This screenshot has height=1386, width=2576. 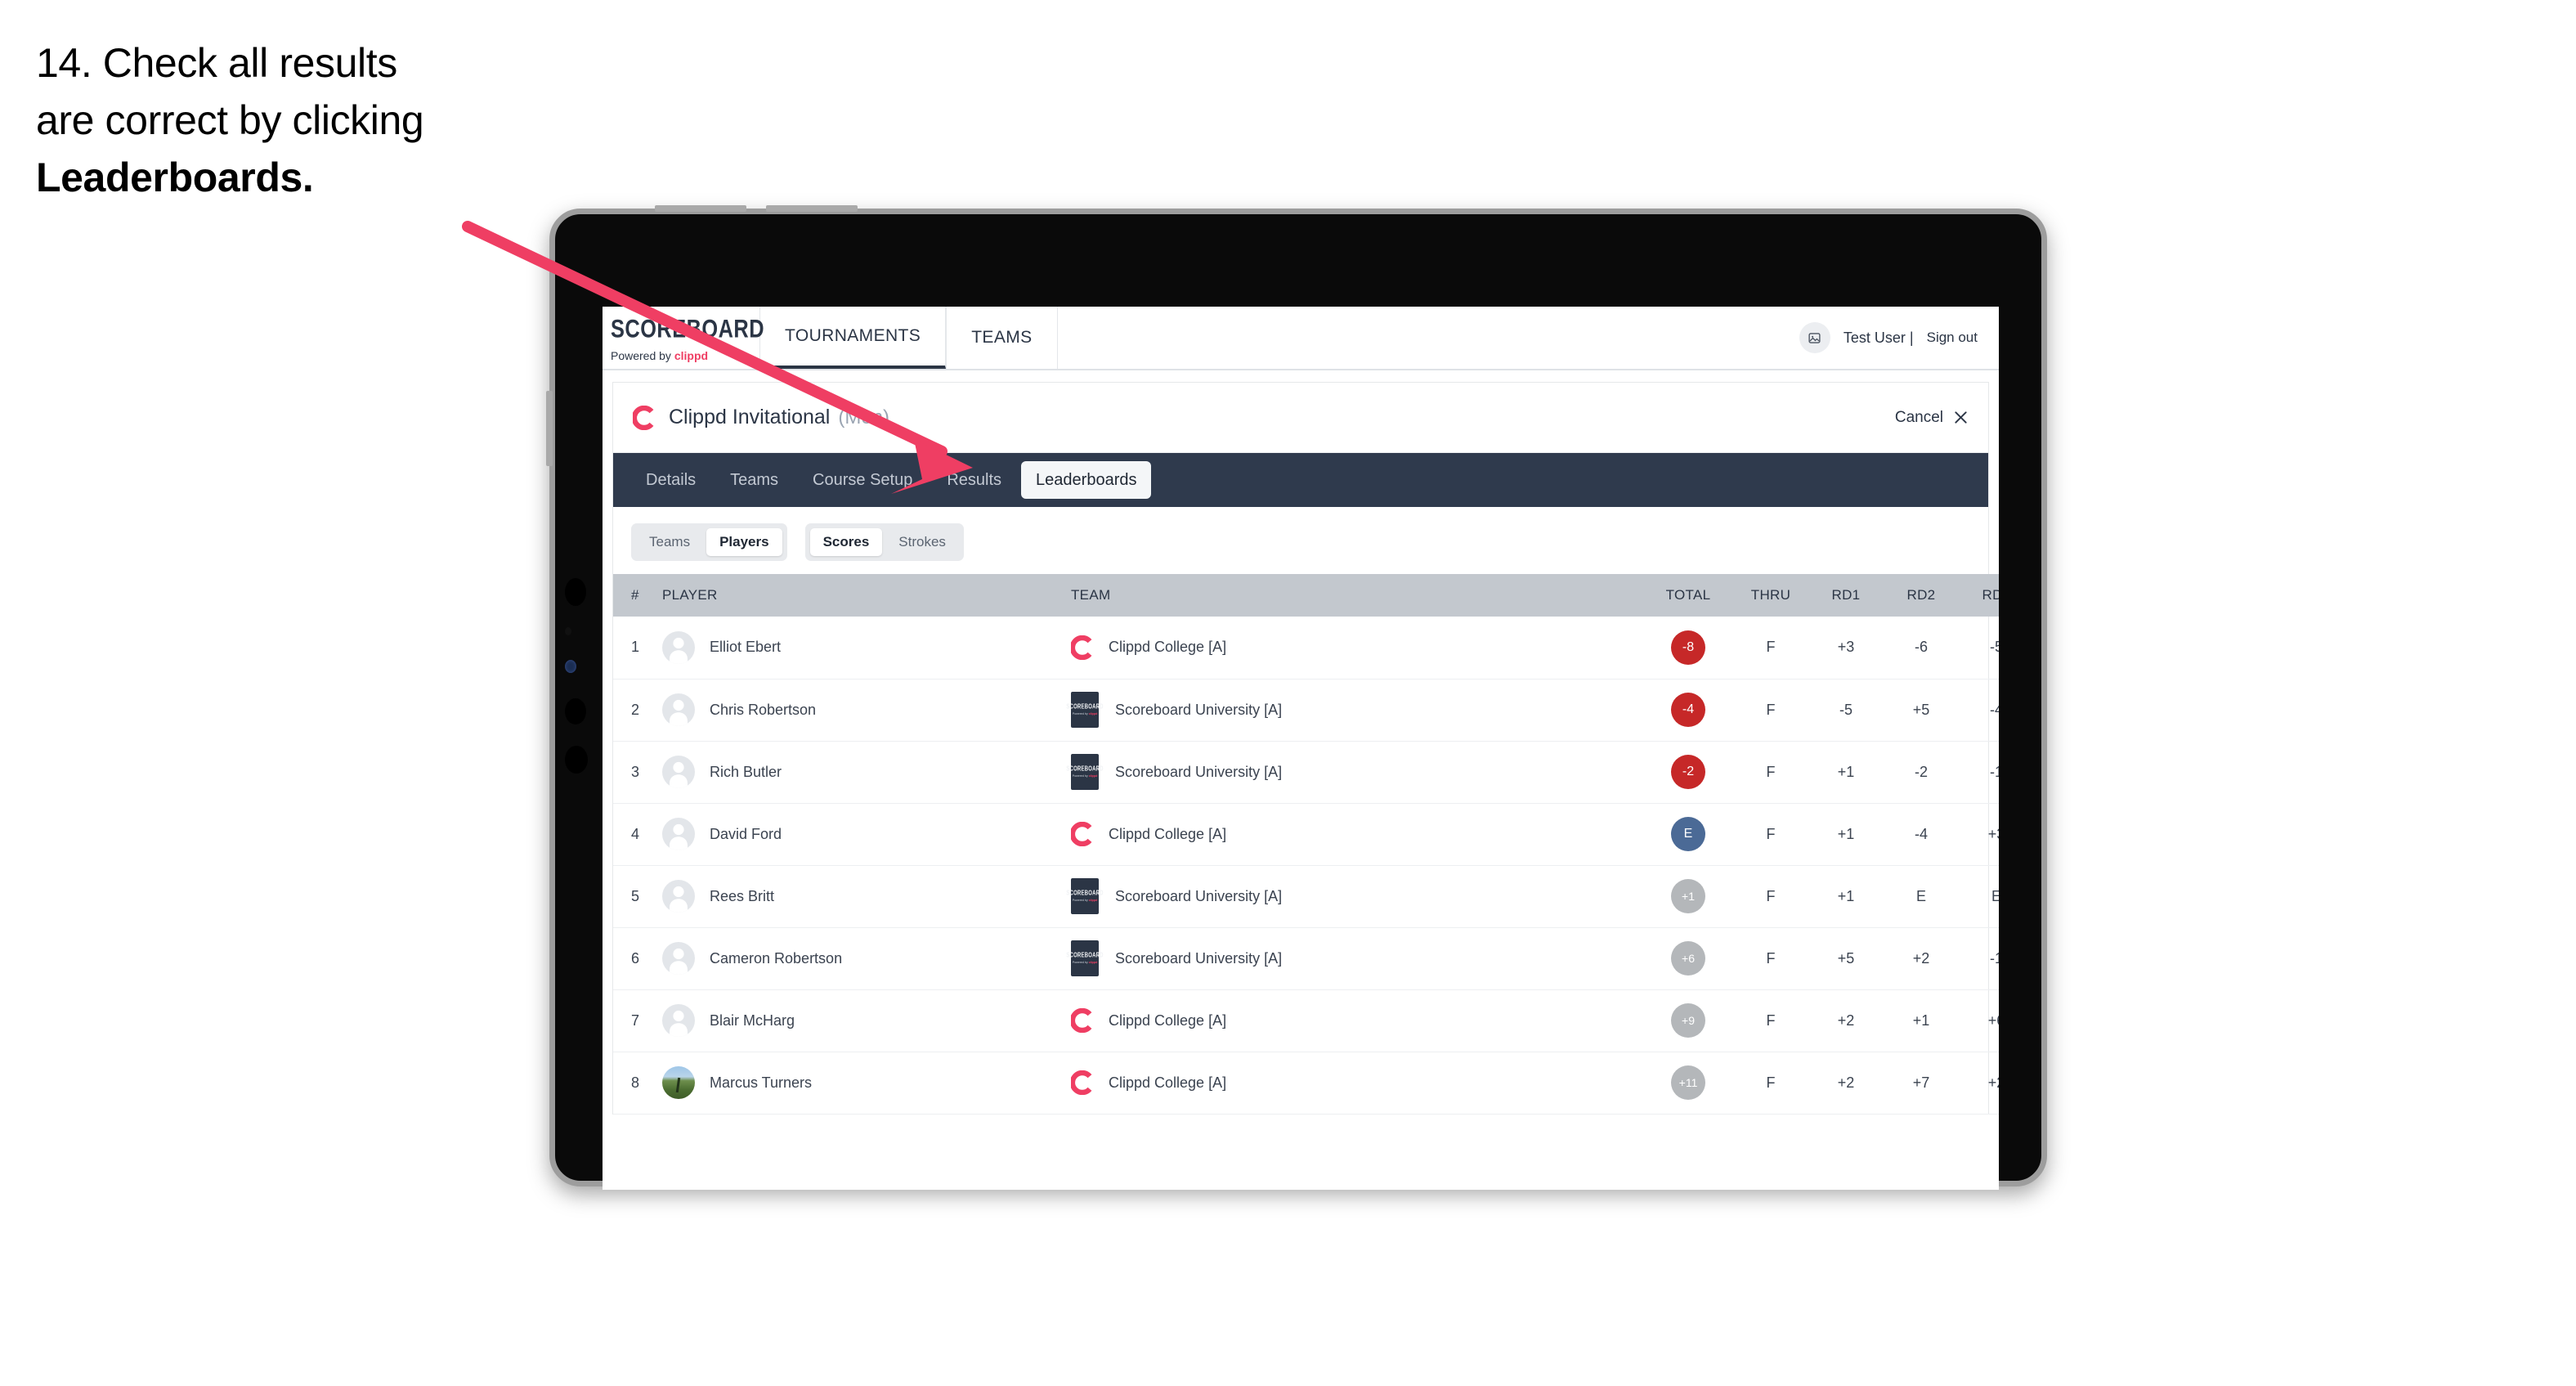 What do you see at coordinates (1306, 648) in the screenshot?
I see `table-row: 1 Elliot Ebert Clippd College [A] -8 F +3 -6 -5` at bounding box center [1306, 648].